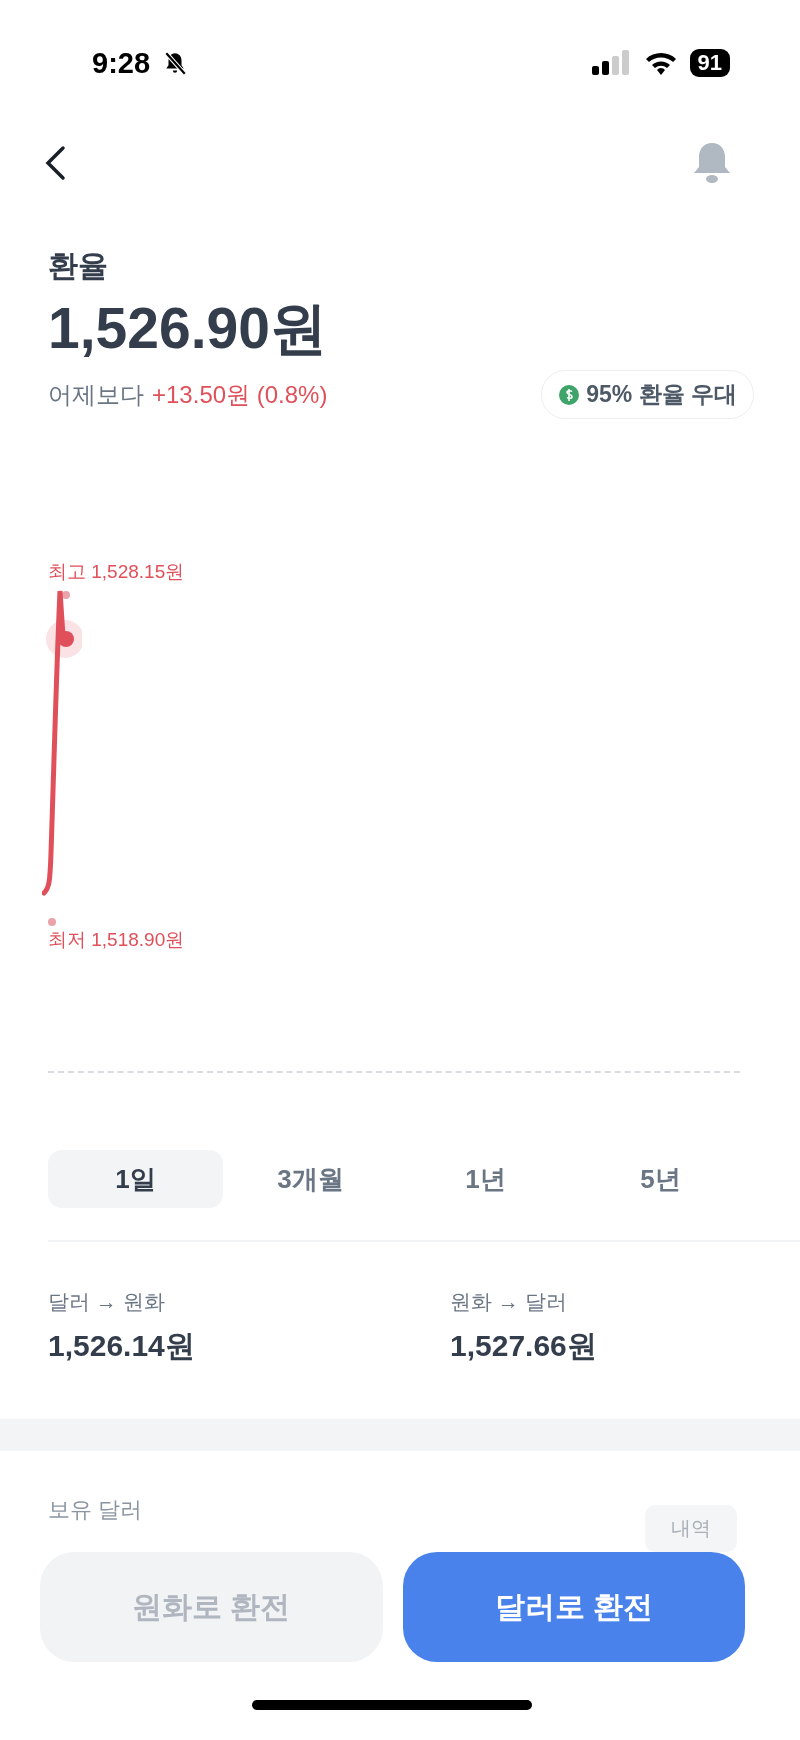  What do you see at coordinates (310, 1179) in the screenshot?
I see `period-tab: 3개월` at bounding box center [310, 1179].